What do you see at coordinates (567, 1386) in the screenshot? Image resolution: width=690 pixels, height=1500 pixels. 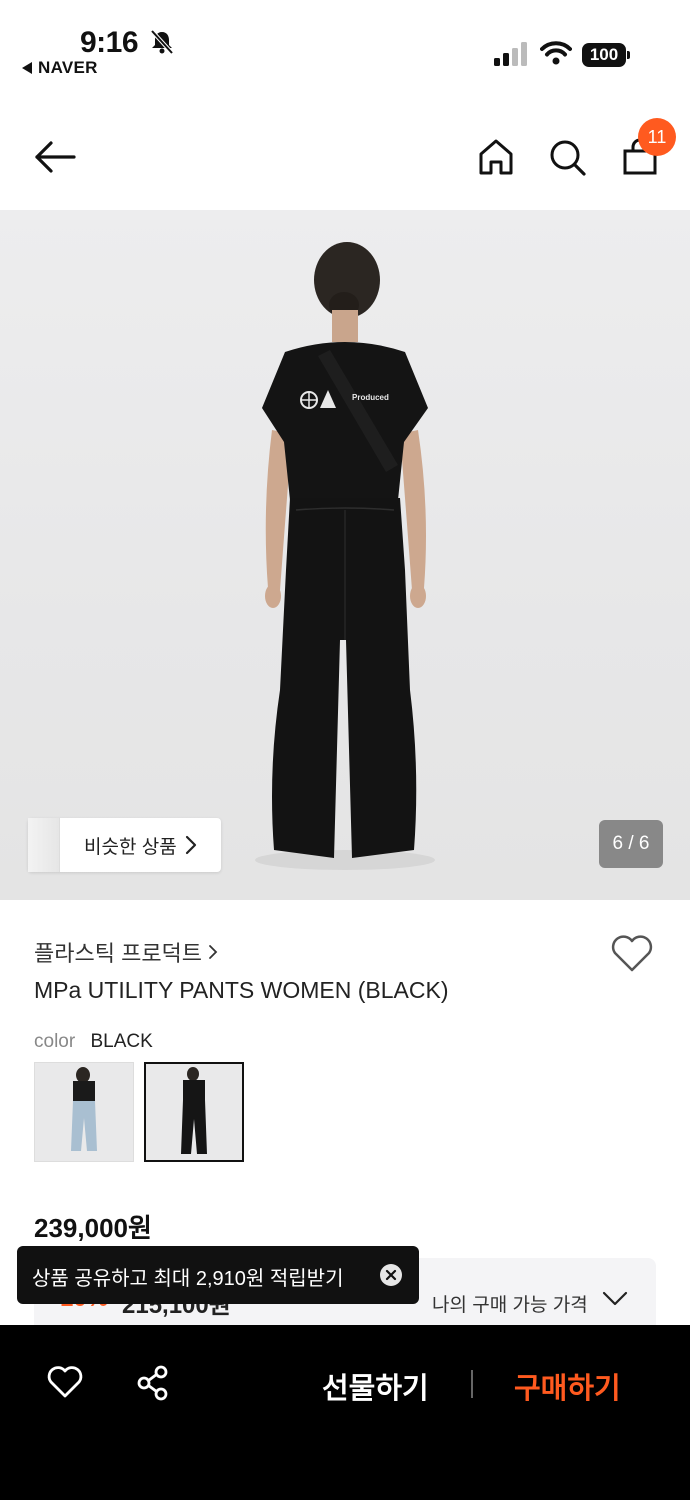 I see `buy-button: 구매하기` at bounding box center [567, 1386].